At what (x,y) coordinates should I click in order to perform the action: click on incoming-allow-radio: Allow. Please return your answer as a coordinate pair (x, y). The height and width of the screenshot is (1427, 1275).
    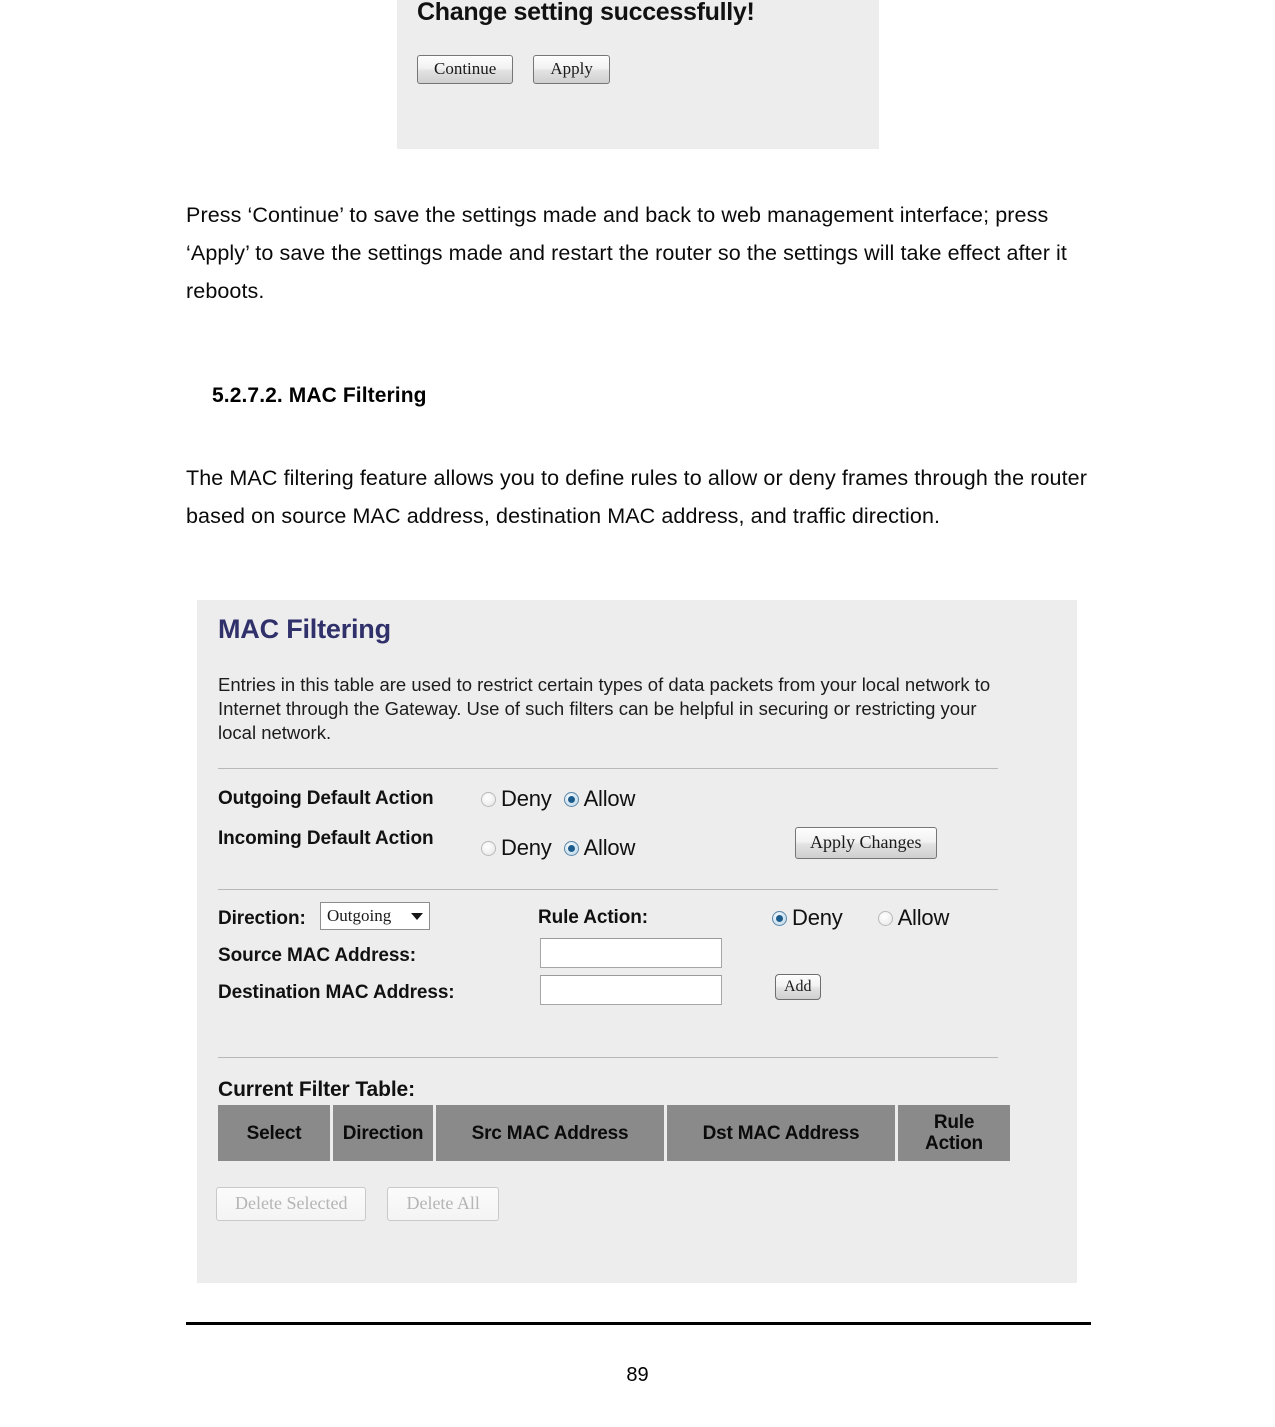
    Looking at the image, I should click on (599, 848).